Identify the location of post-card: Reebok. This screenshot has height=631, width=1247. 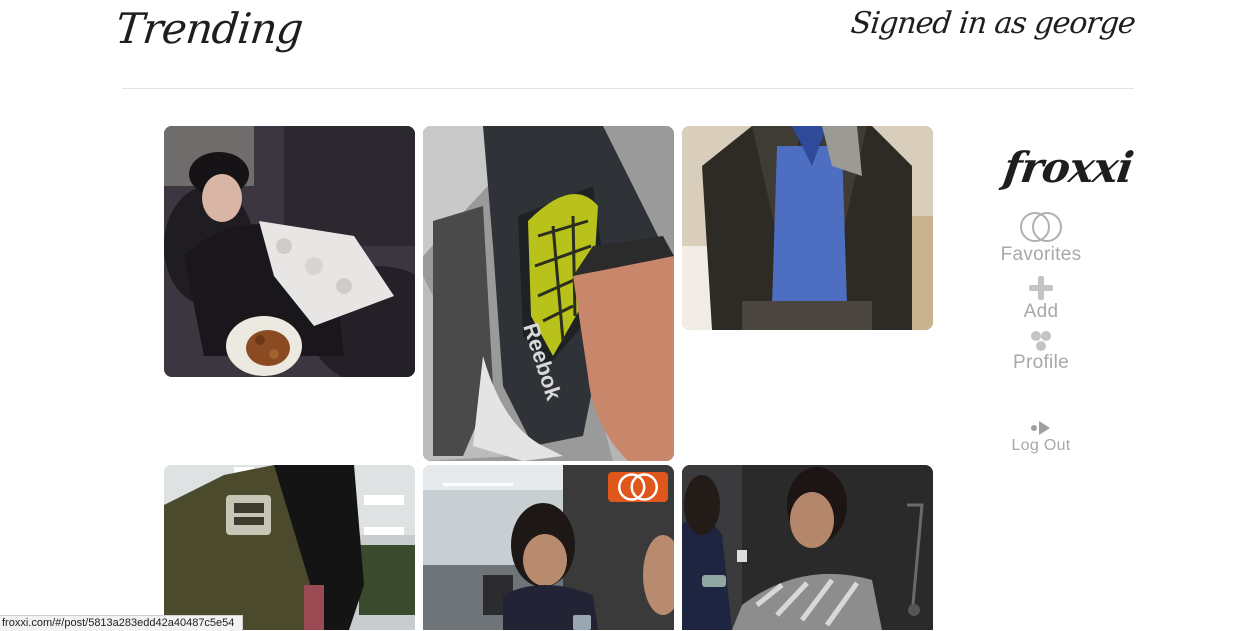
(548, 293).